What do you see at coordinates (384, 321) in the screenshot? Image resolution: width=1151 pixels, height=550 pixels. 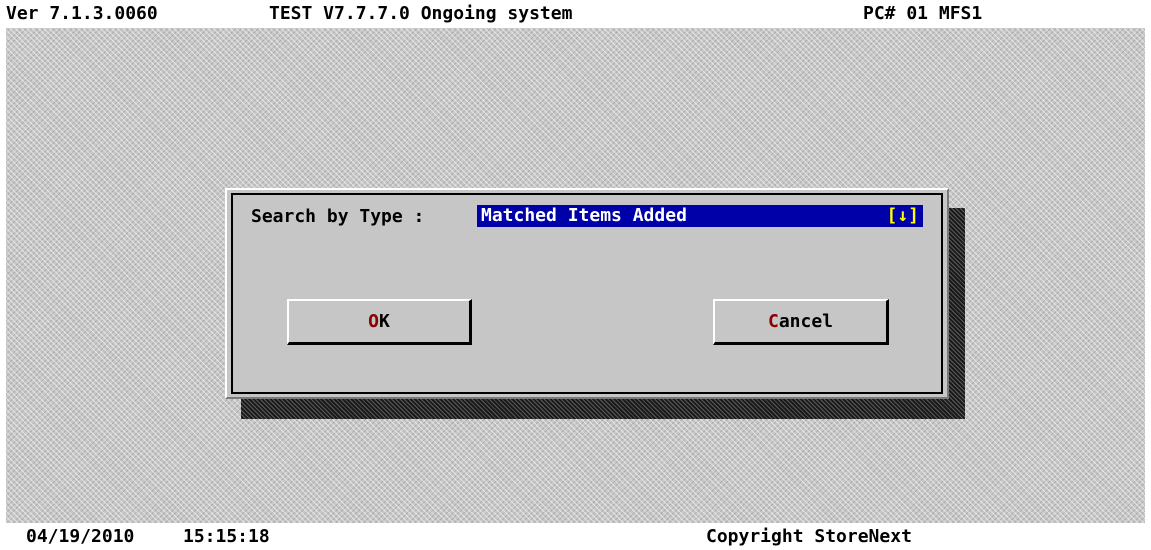 I see `ok-button-label: K` at bounding box center [384, 321].